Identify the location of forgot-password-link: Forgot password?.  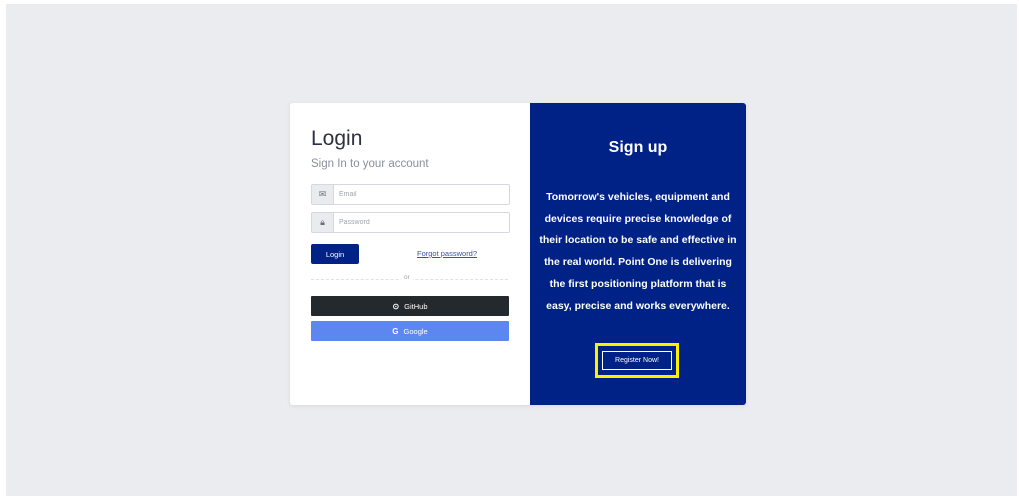
(447, 253).